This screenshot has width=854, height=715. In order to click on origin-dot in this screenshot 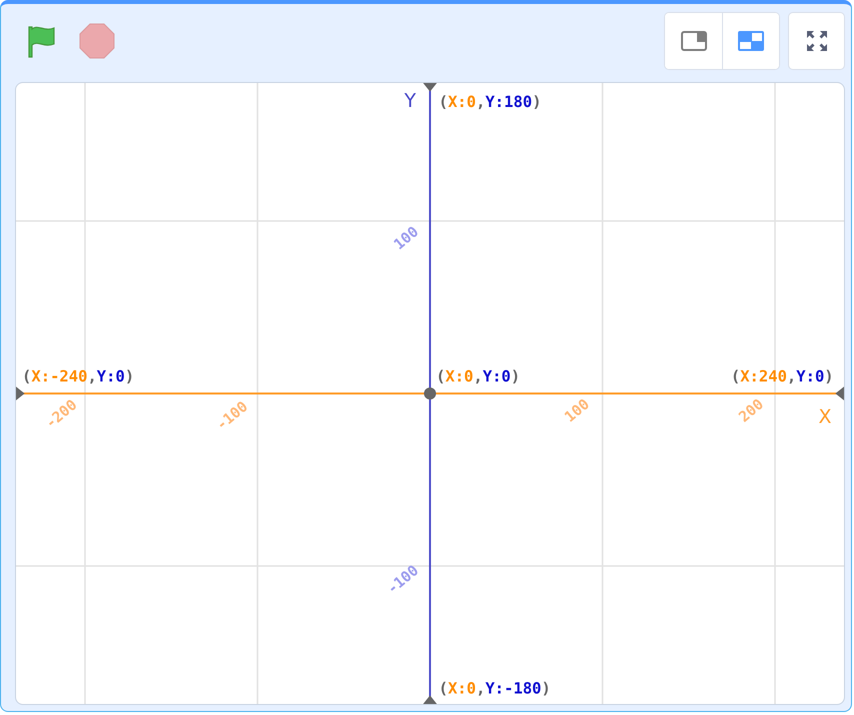, I will do `click(430, 393)`.